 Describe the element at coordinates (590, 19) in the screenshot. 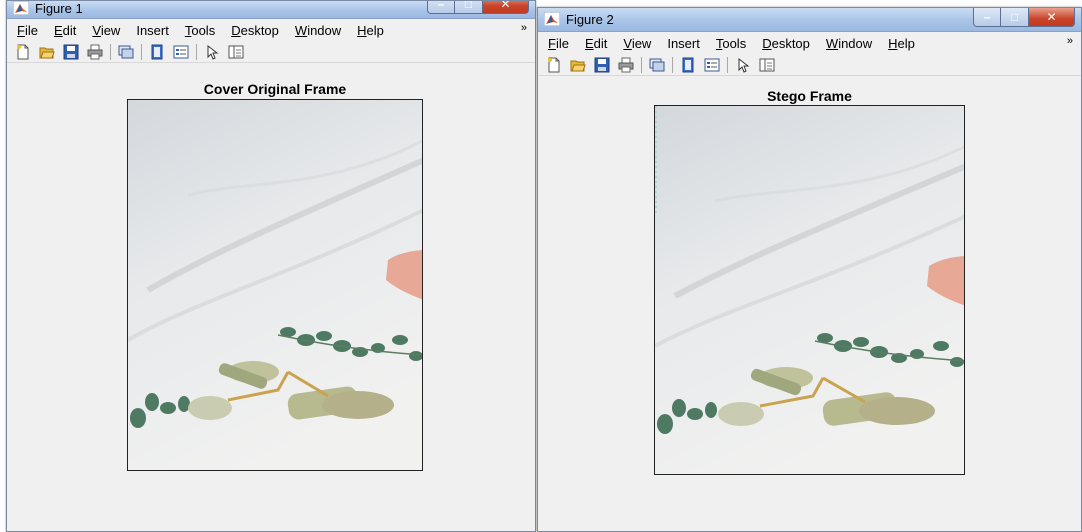

I see `window-title: Figure 2` at that location.